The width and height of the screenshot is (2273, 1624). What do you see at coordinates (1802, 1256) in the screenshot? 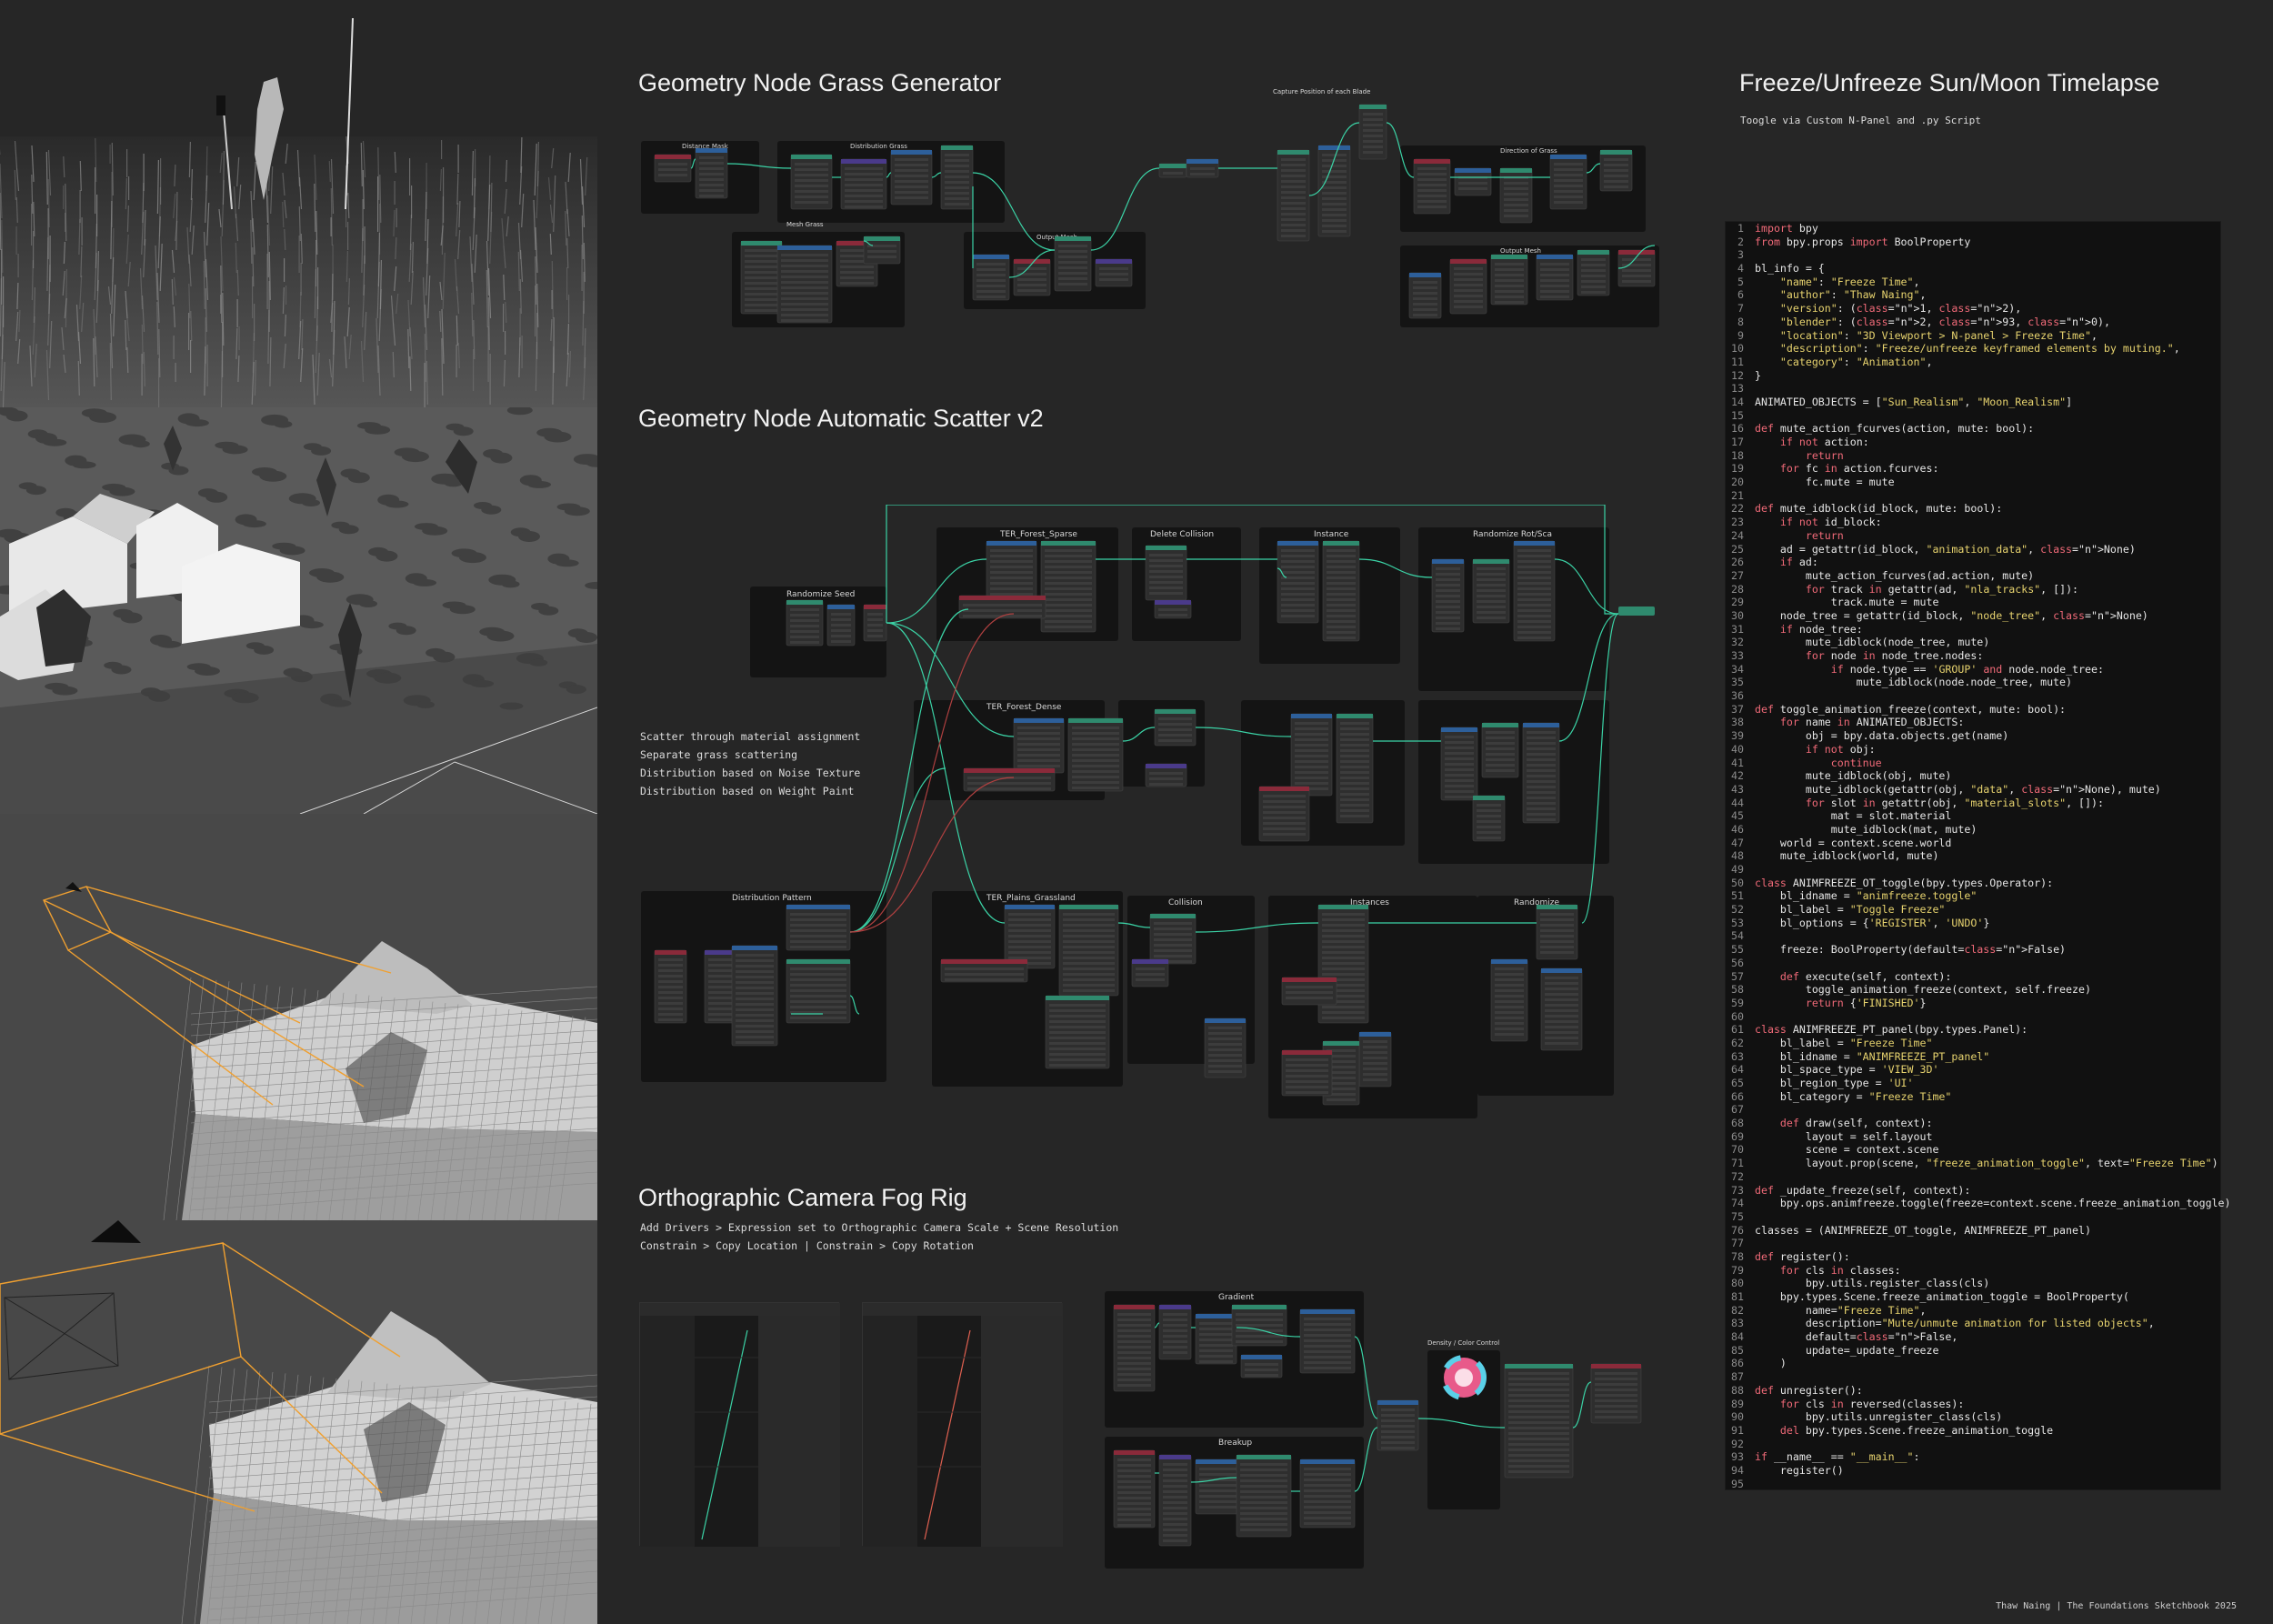
I see `code-line: def register():` at bounding box center [1802, 1256].